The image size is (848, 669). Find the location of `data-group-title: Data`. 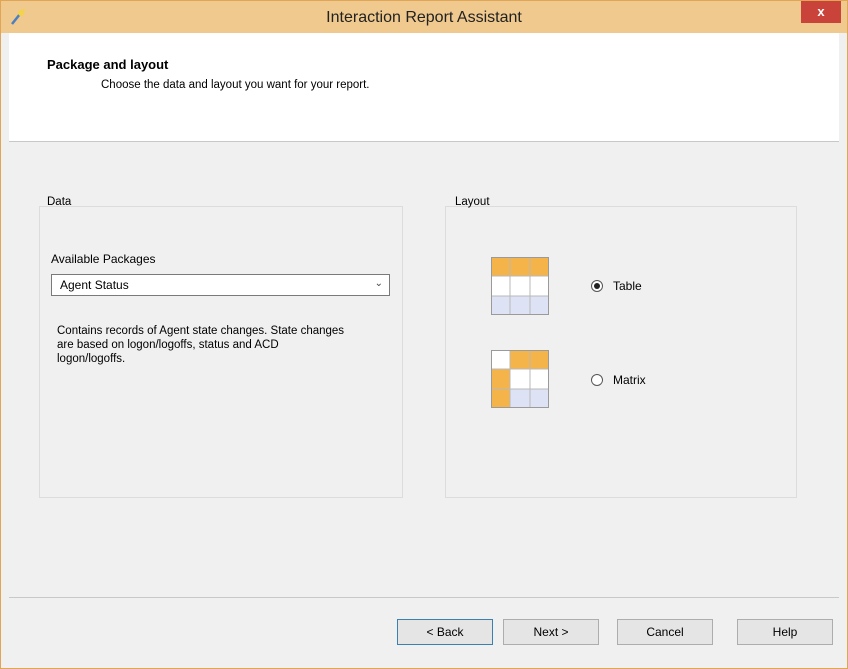

data-group-title: Data is located at coordinates (59, 202).